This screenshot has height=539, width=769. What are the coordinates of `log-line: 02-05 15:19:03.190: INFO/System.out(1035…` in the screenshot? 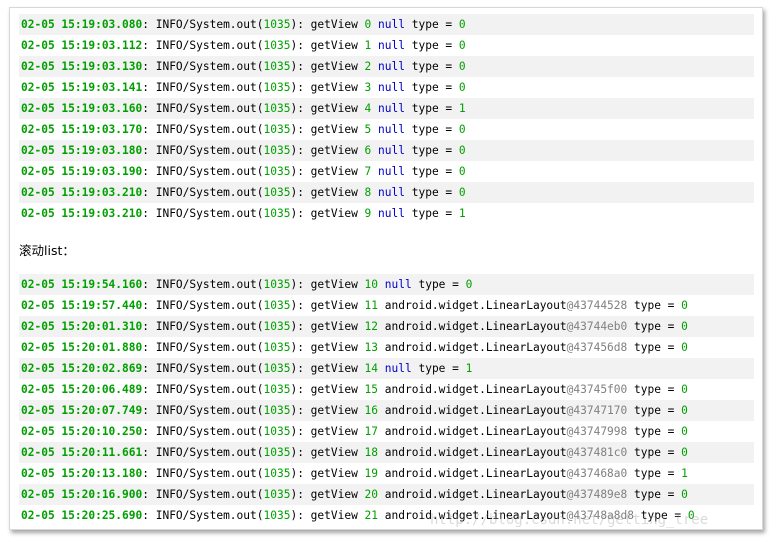 It's located at (386, 171).